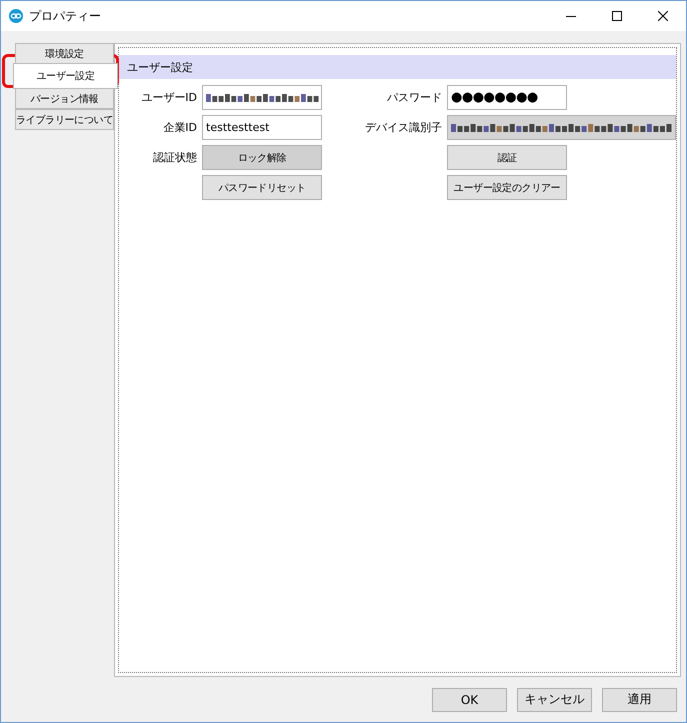  I want to click on close-icon, so click(663, 16).